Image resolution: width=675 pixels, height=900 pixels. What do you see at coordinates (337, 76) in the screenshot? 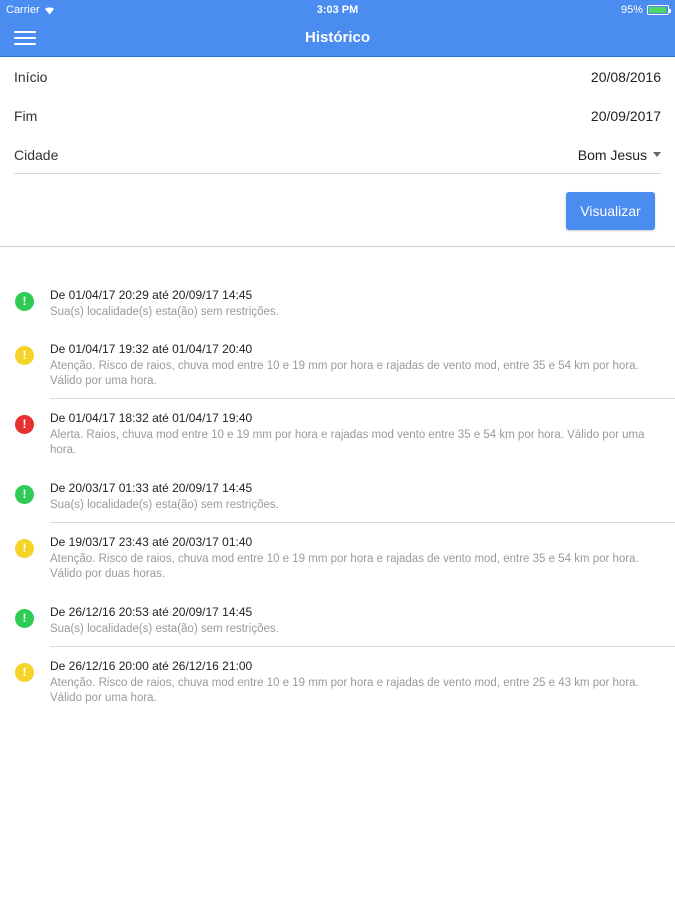
I see `inicio-row: Início 20/08/2016` at bounding box center [337, 76].